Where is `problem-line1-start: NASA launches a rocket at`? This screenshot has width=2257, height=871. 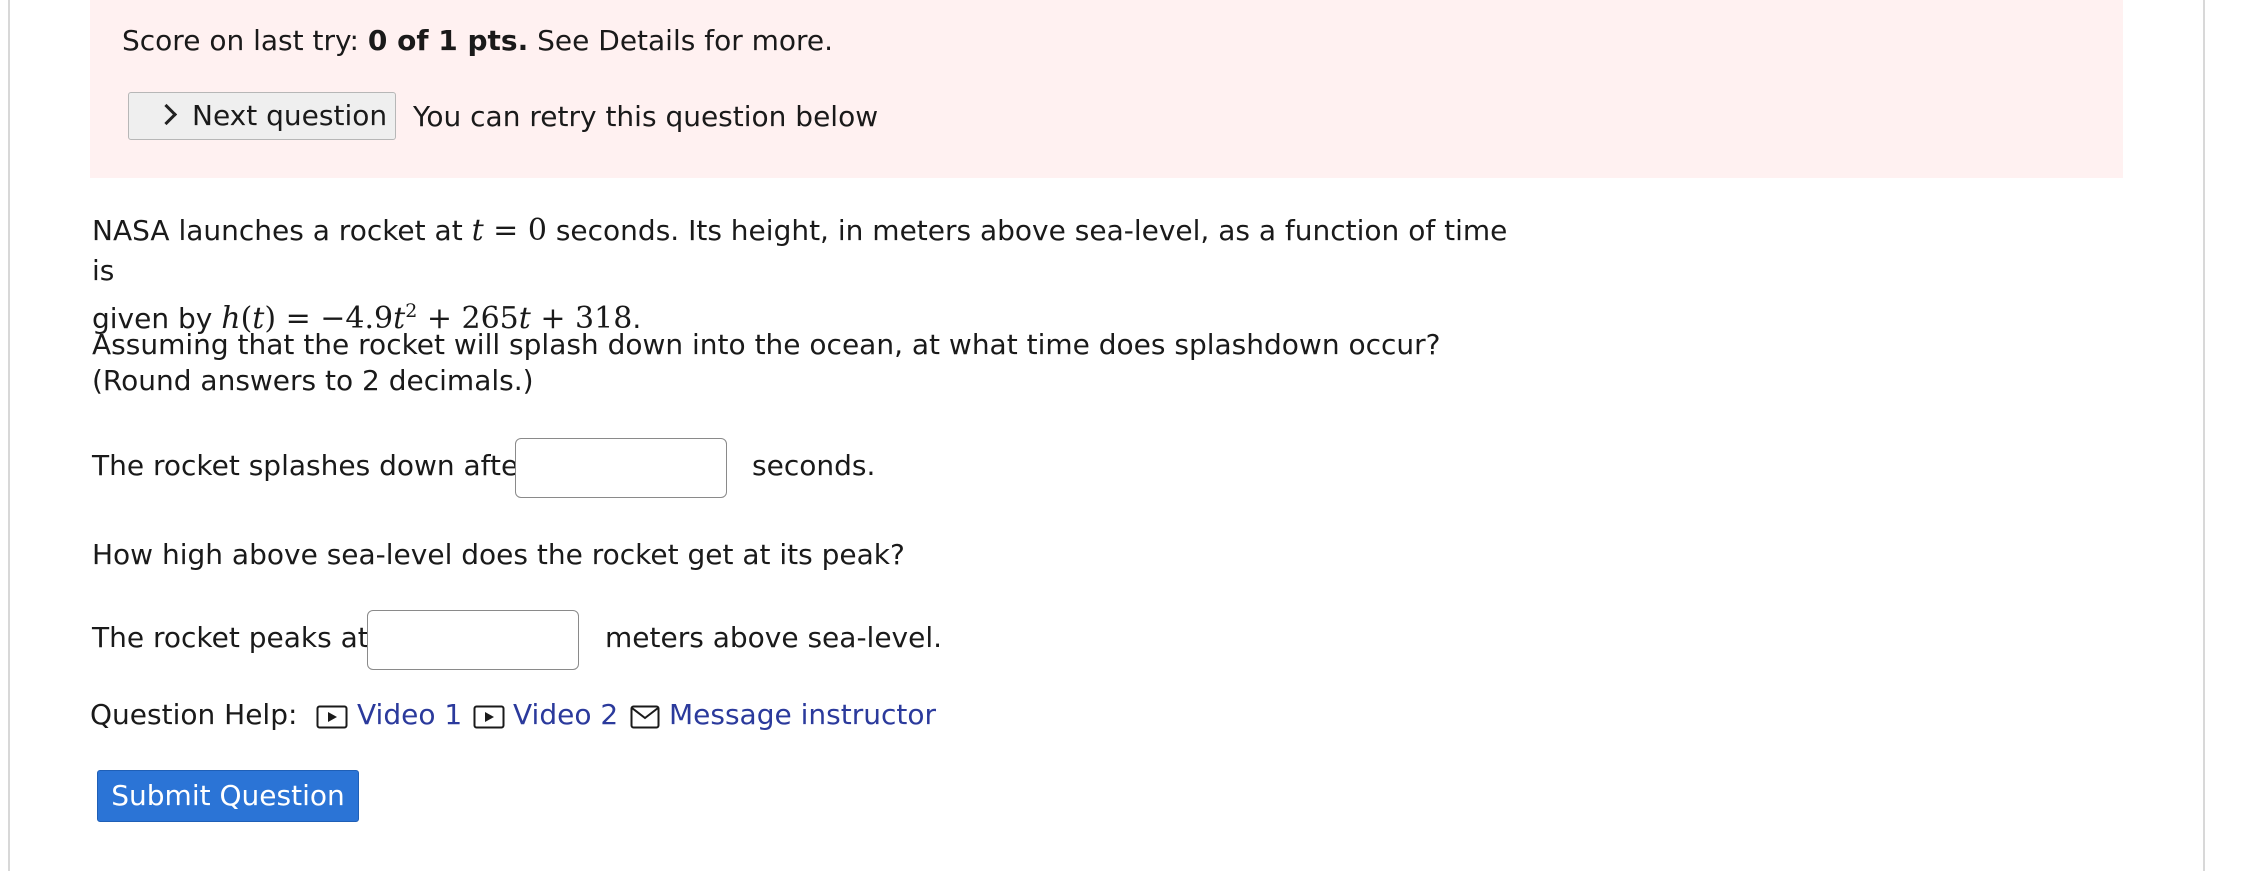 problem-line1-start: NASA launches a rocket at is located at coordinates (282, 230).